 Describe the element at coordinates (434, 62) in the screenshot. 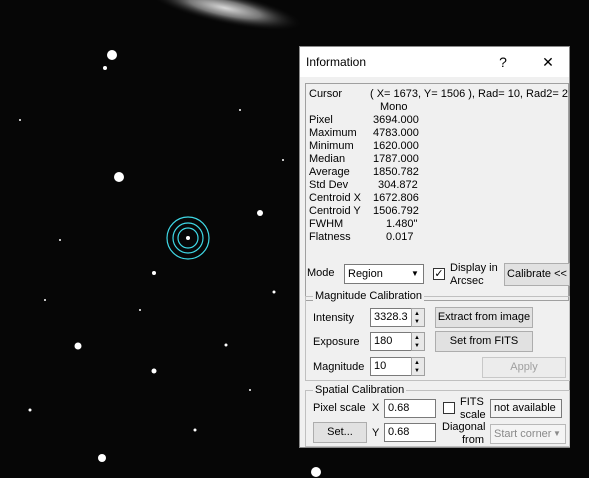

I see `title-bar: Information ? ✕` at that location.